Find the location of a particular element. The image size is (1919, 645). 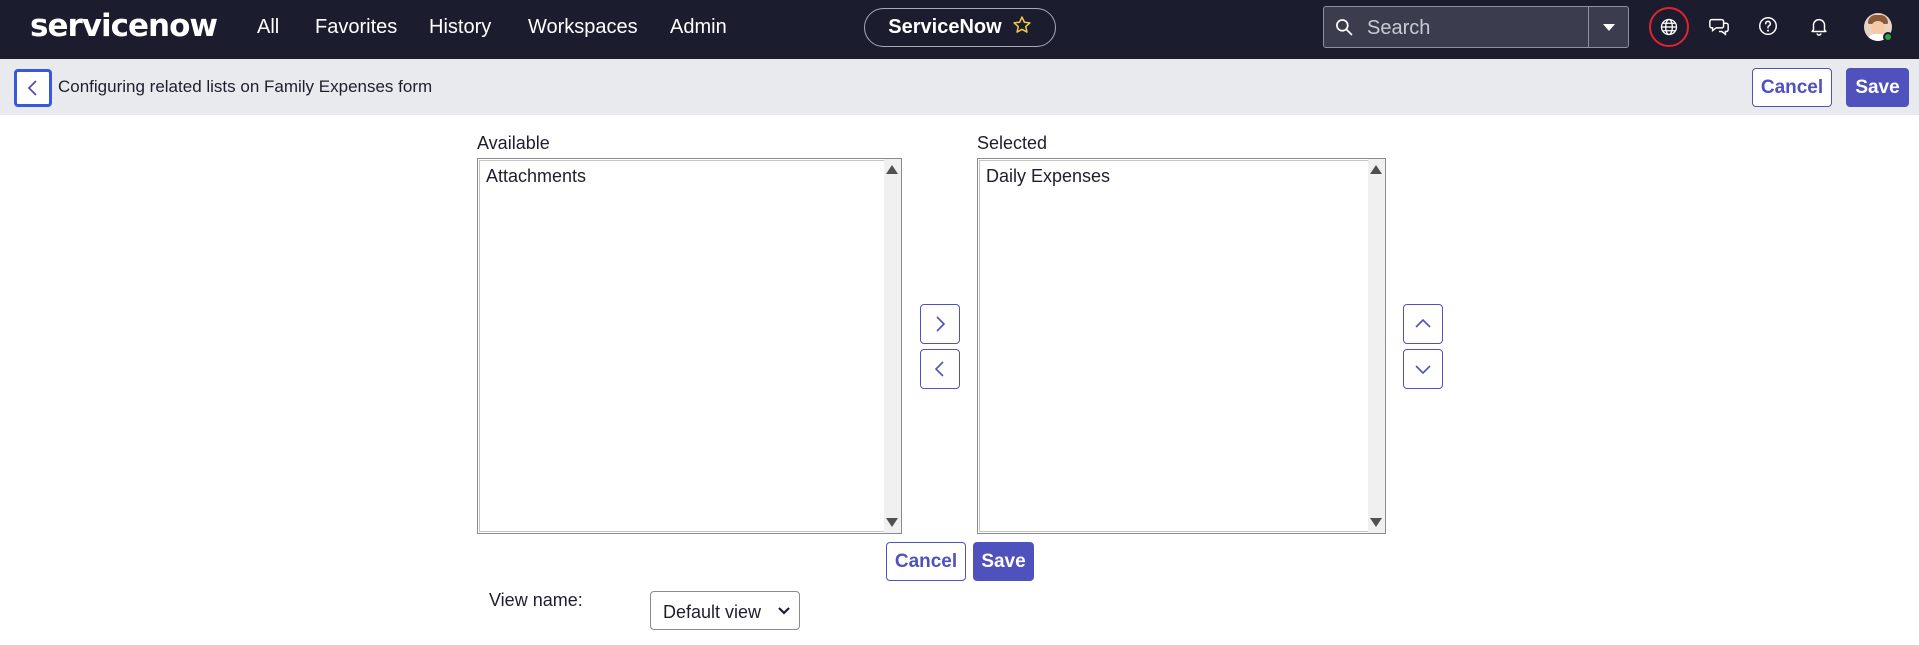

view-name-select: Default view is located at coordinates (725, 610).